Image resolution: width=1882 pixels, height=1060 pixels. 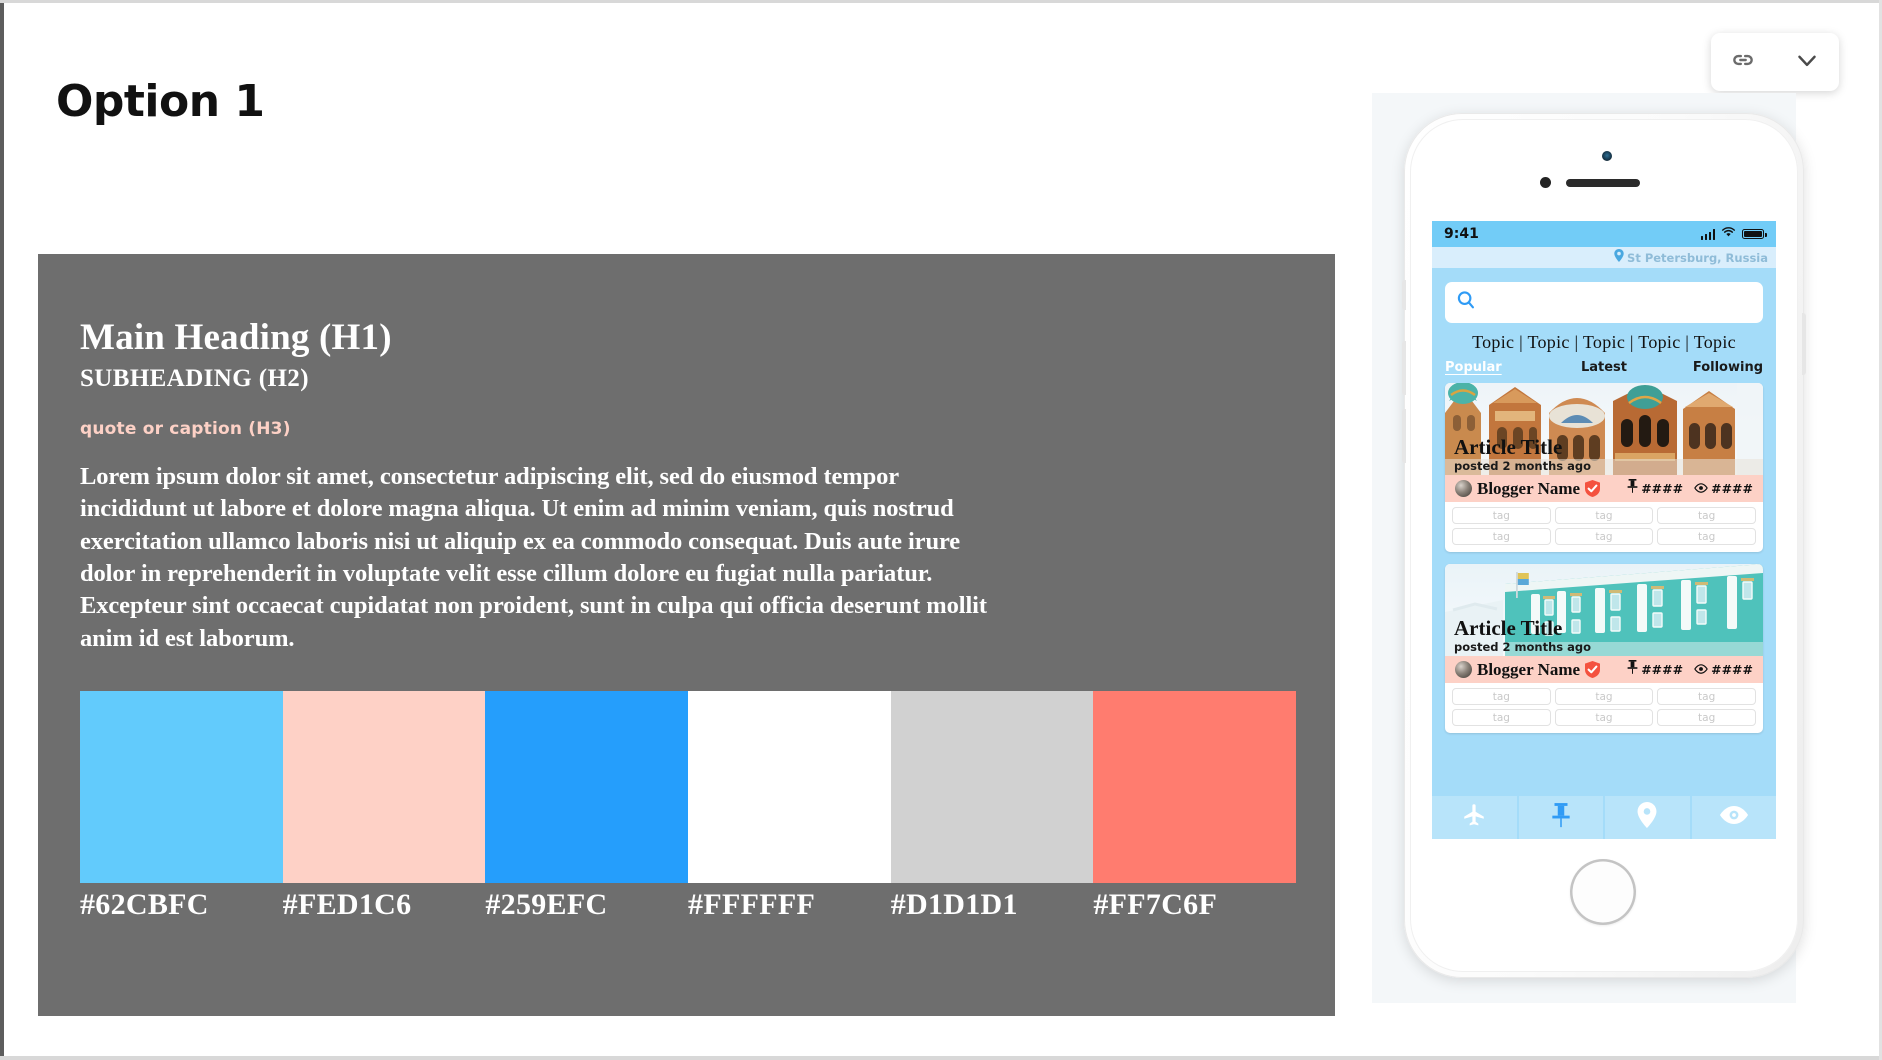 I want to click on nav-item-explore, so click(x=1475, y=817).